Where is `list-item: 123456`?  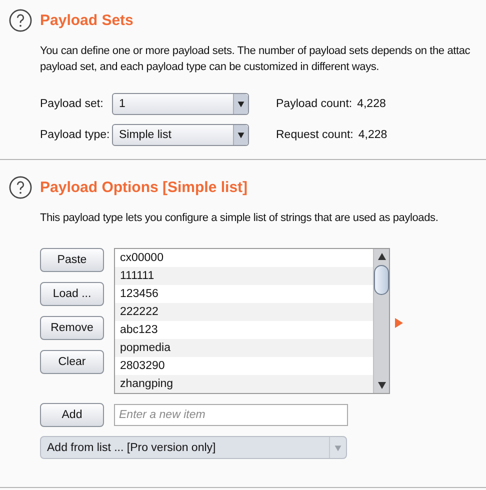 list-item: 123456 is located at coordinates (244, 294).